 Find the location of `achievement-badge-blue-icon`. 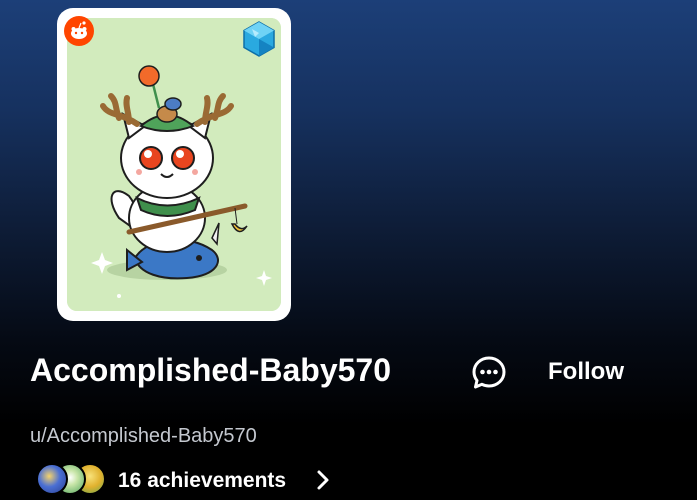

achievement-badge-blue-icon is located at coordinates (52, 479).